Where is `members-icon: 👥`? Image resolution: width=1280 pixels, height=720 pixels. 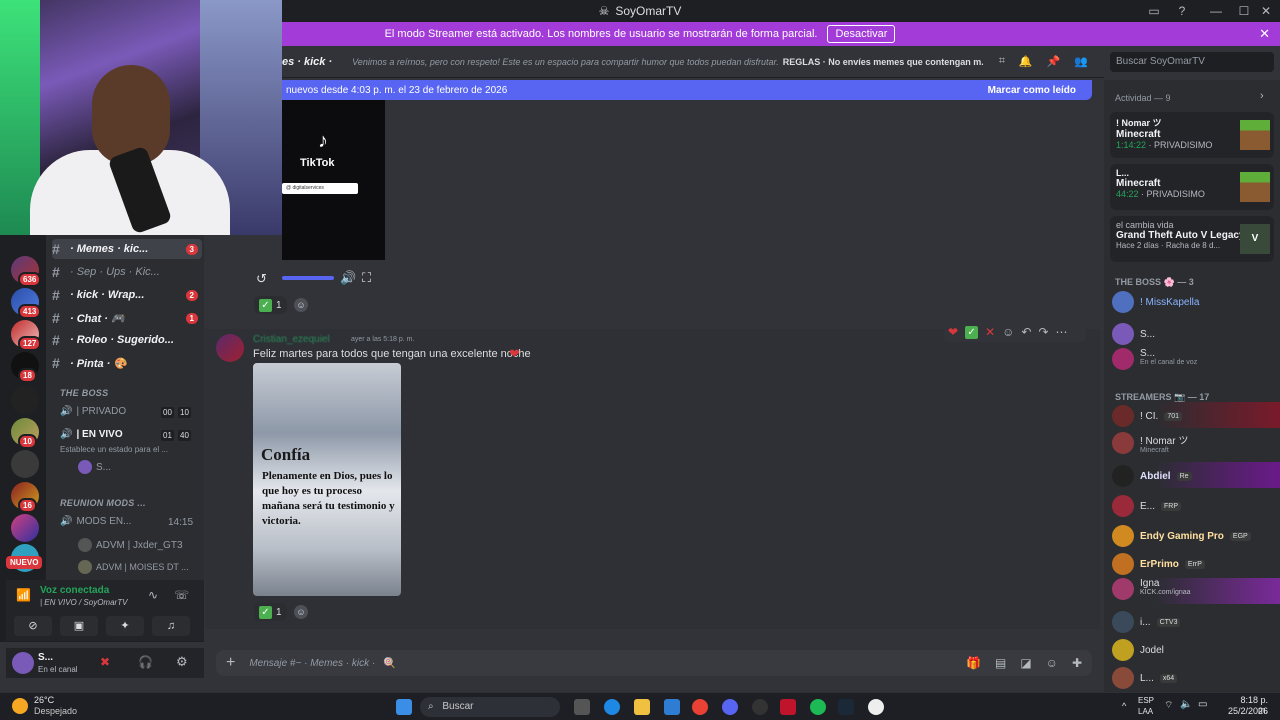 members-icon: 👥 is located at coordinates (1081, 61).